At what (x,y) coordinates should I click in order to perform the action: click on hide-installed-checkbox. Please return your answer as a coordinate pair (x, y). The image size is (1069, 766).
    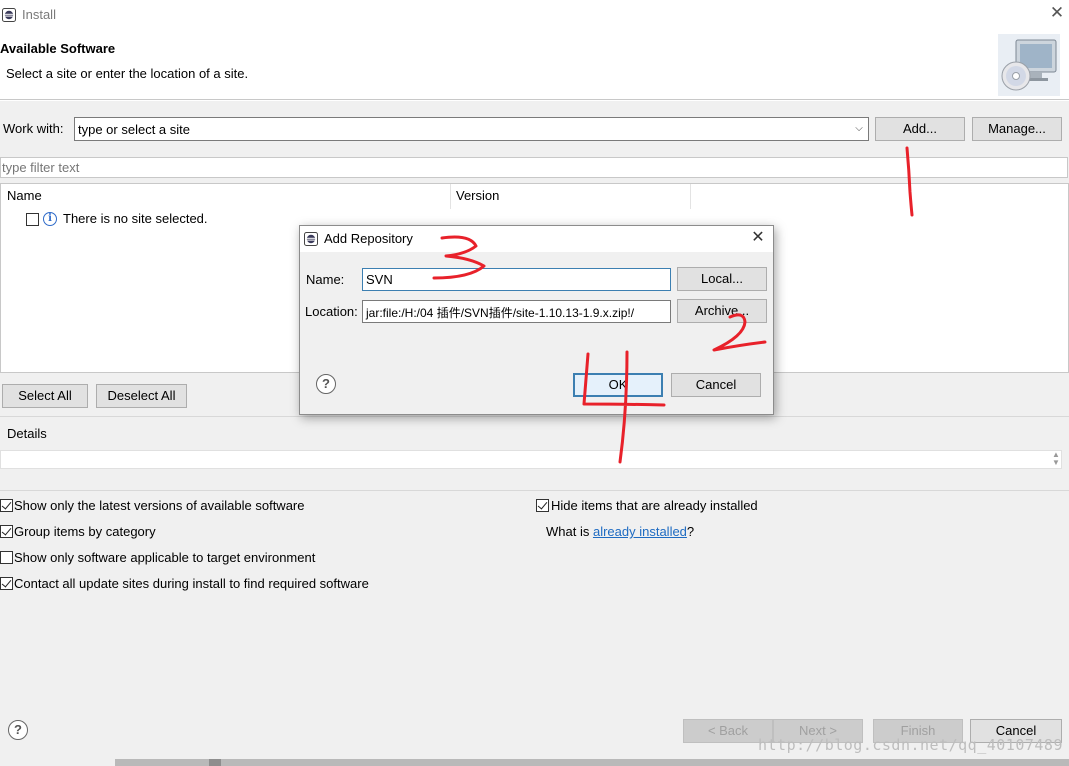
    Looking at the image, I should click on (542, 505).